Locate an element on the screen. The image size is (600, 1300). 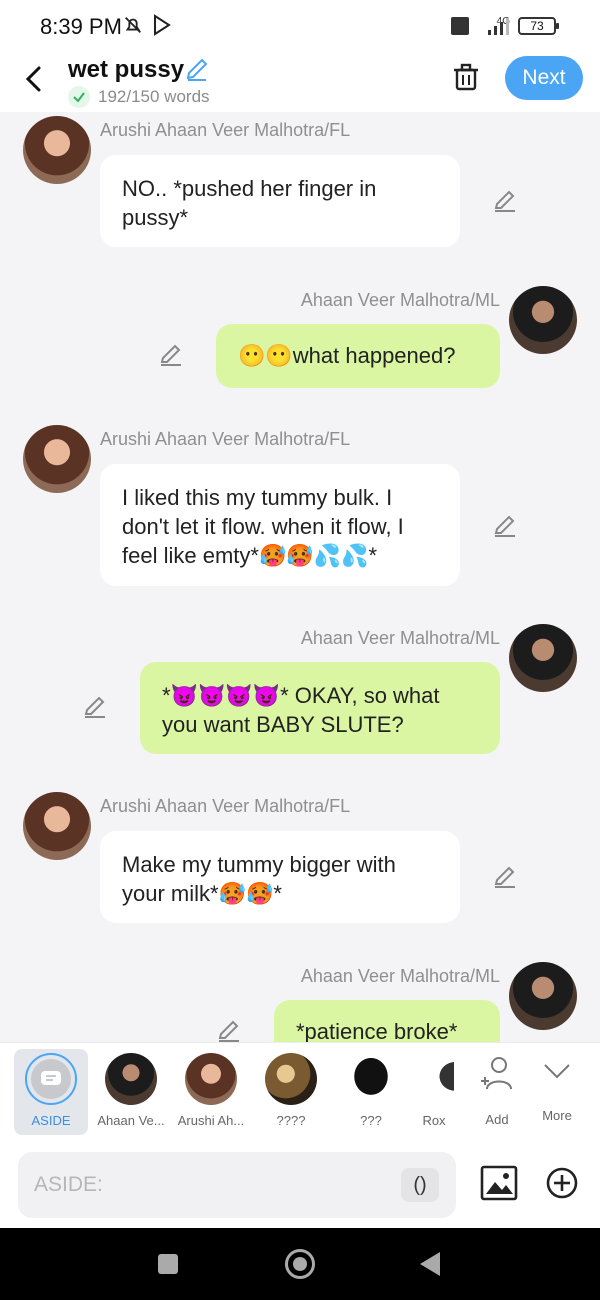
input-bar: () is located at coordinates (300, 1185).